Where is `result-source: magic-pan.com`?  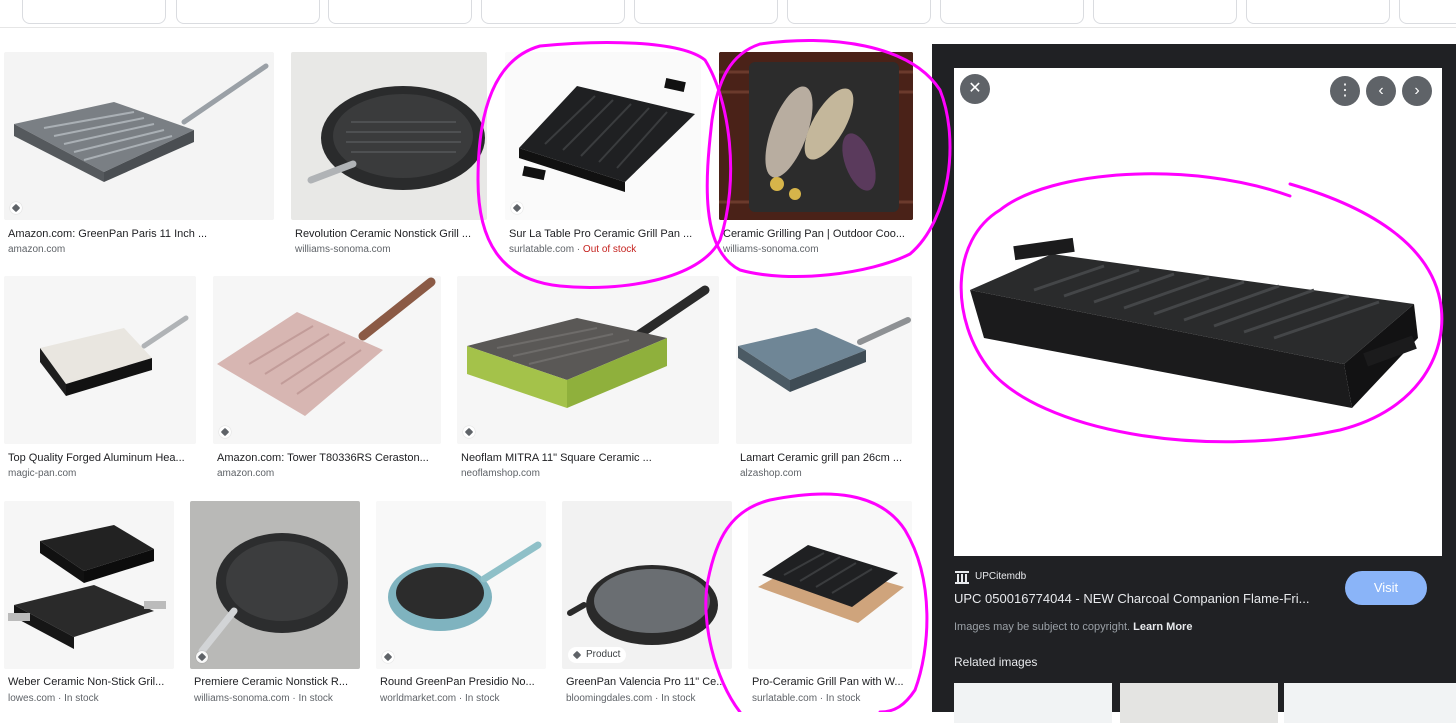
result-source: magic-pan.com is located at coordinates (42, 473).